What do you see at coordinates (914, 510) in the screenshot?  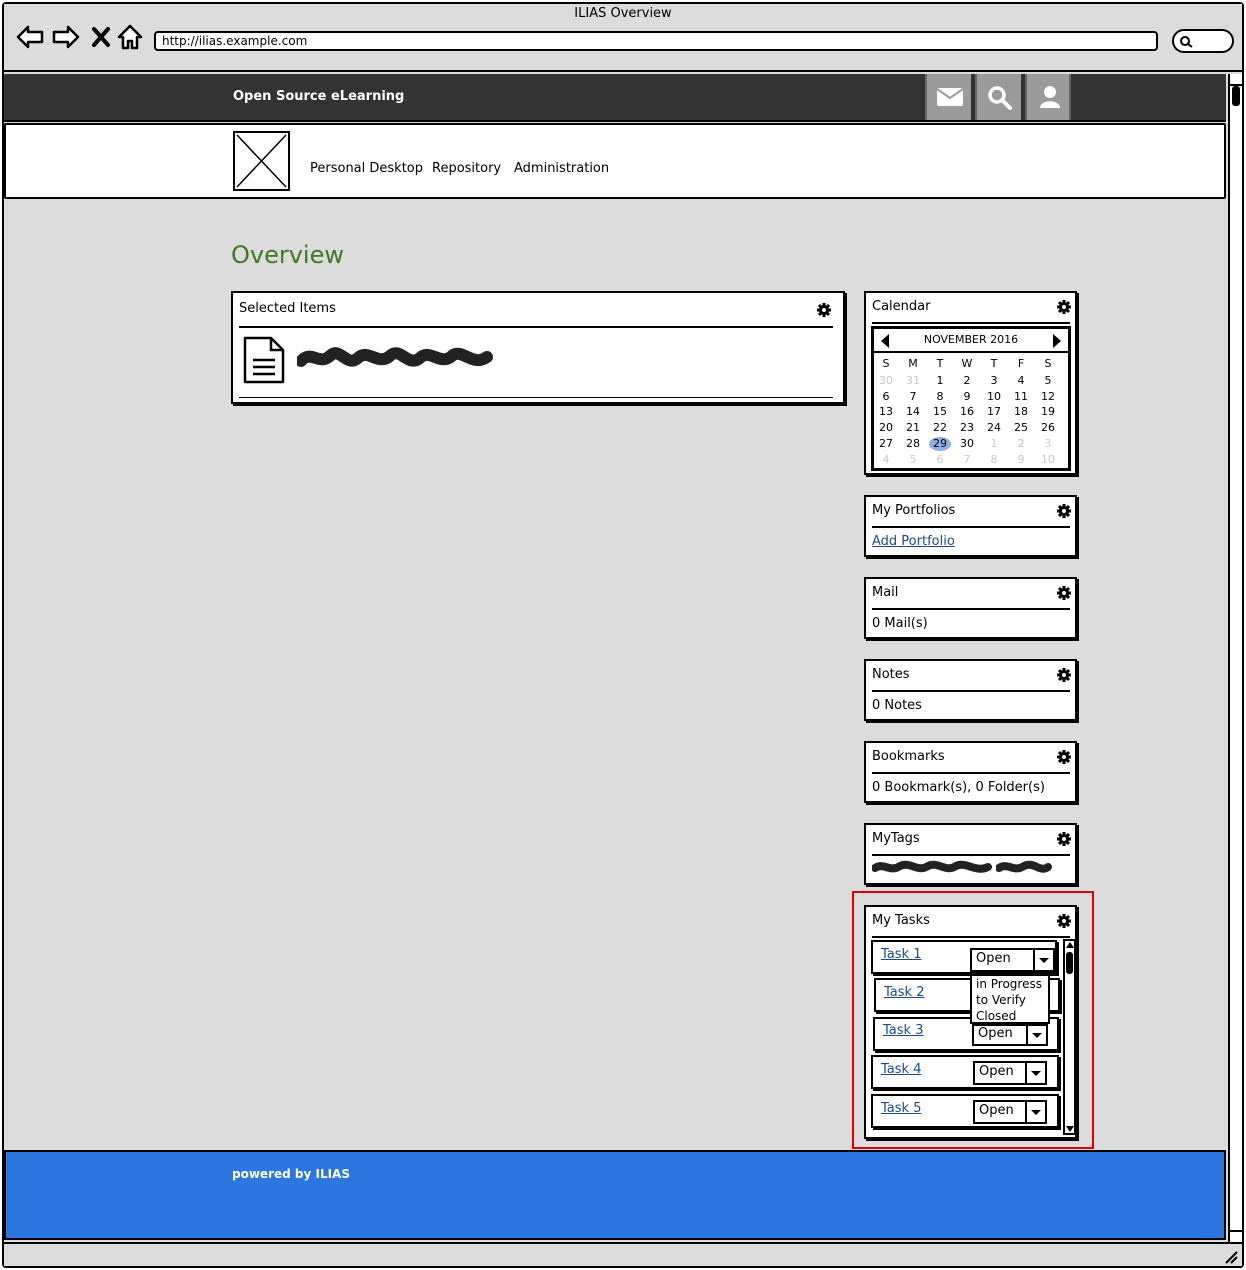 I see `portfolios-title: My Portfolios` at bounding box center [914, 510].